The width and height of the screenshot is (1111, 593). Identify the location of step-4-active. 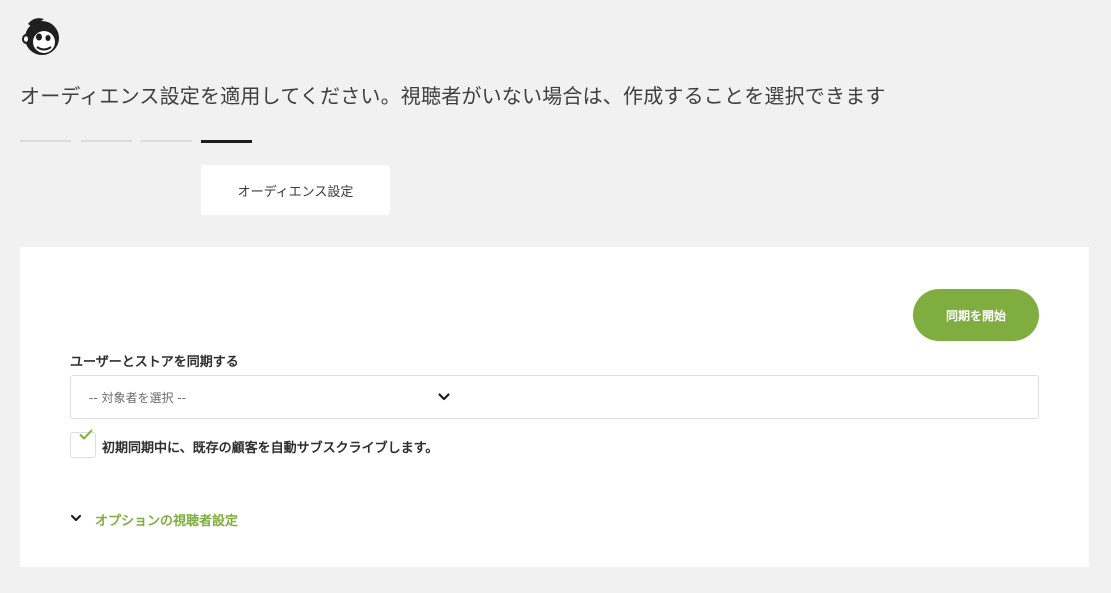
(226, 141).